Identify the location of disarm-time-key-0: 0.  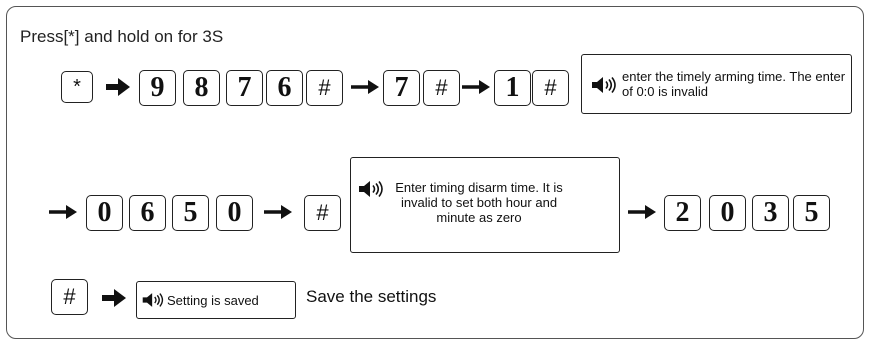
(727, 213).